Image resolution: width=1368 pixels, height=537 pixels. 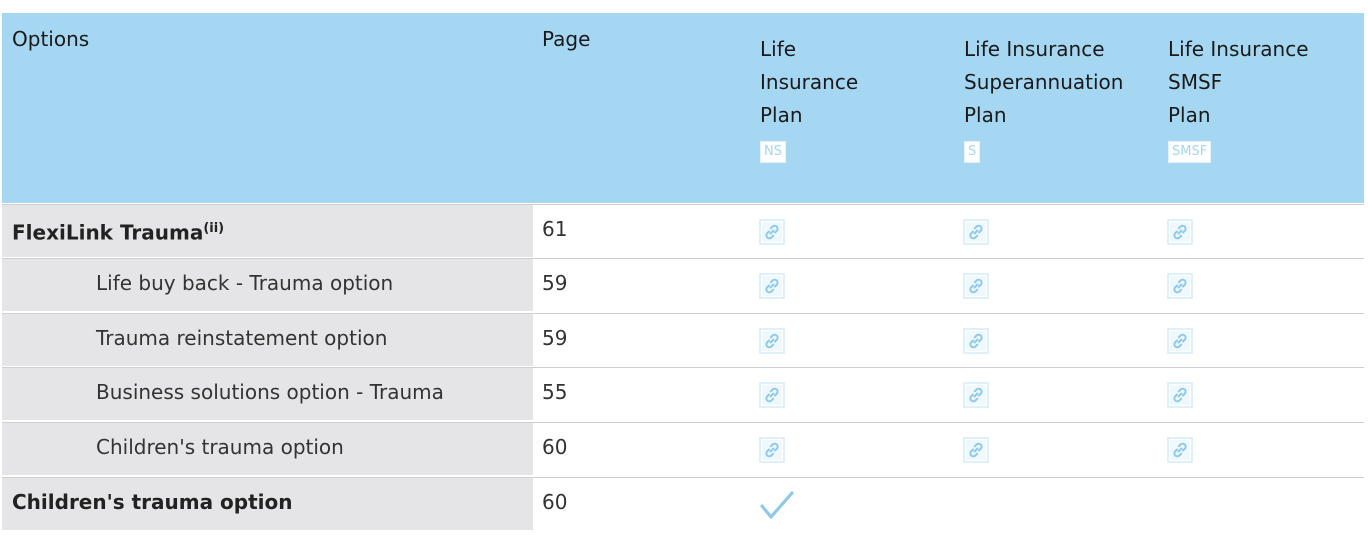 What do you see at coordinates (555, 392) in the screenshot?
I see `page-number: 55` at bounding box center [555, 392].